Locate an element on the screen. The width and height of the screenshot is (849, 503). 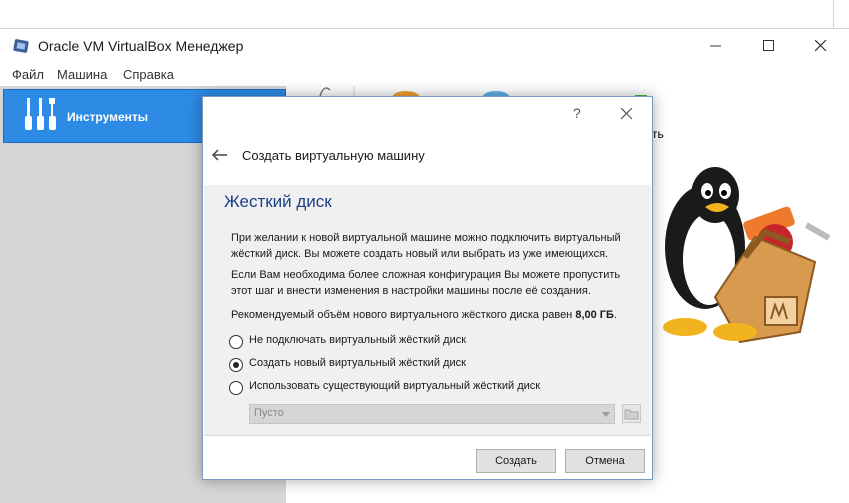
maximize-button is located at coordinates (769, 45).